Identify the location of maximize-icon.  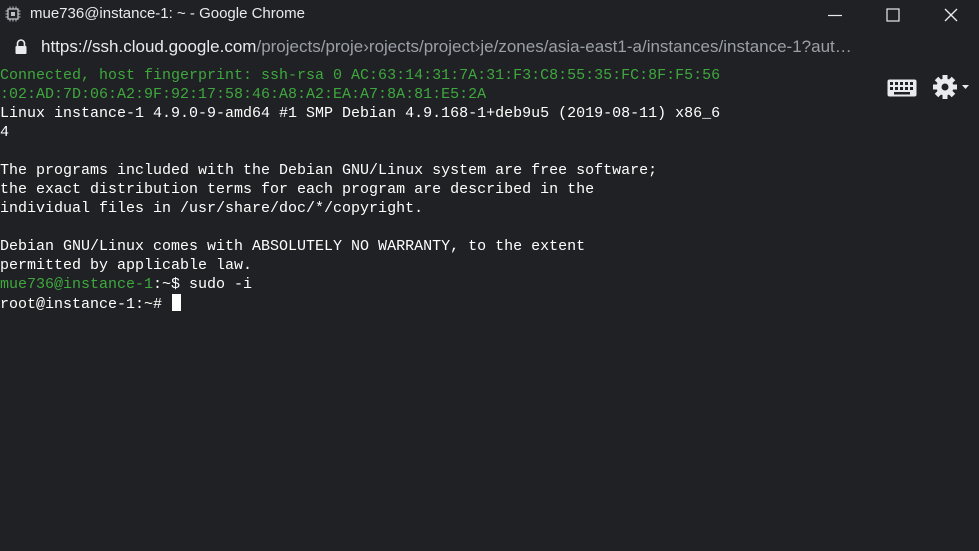
(893, 15).